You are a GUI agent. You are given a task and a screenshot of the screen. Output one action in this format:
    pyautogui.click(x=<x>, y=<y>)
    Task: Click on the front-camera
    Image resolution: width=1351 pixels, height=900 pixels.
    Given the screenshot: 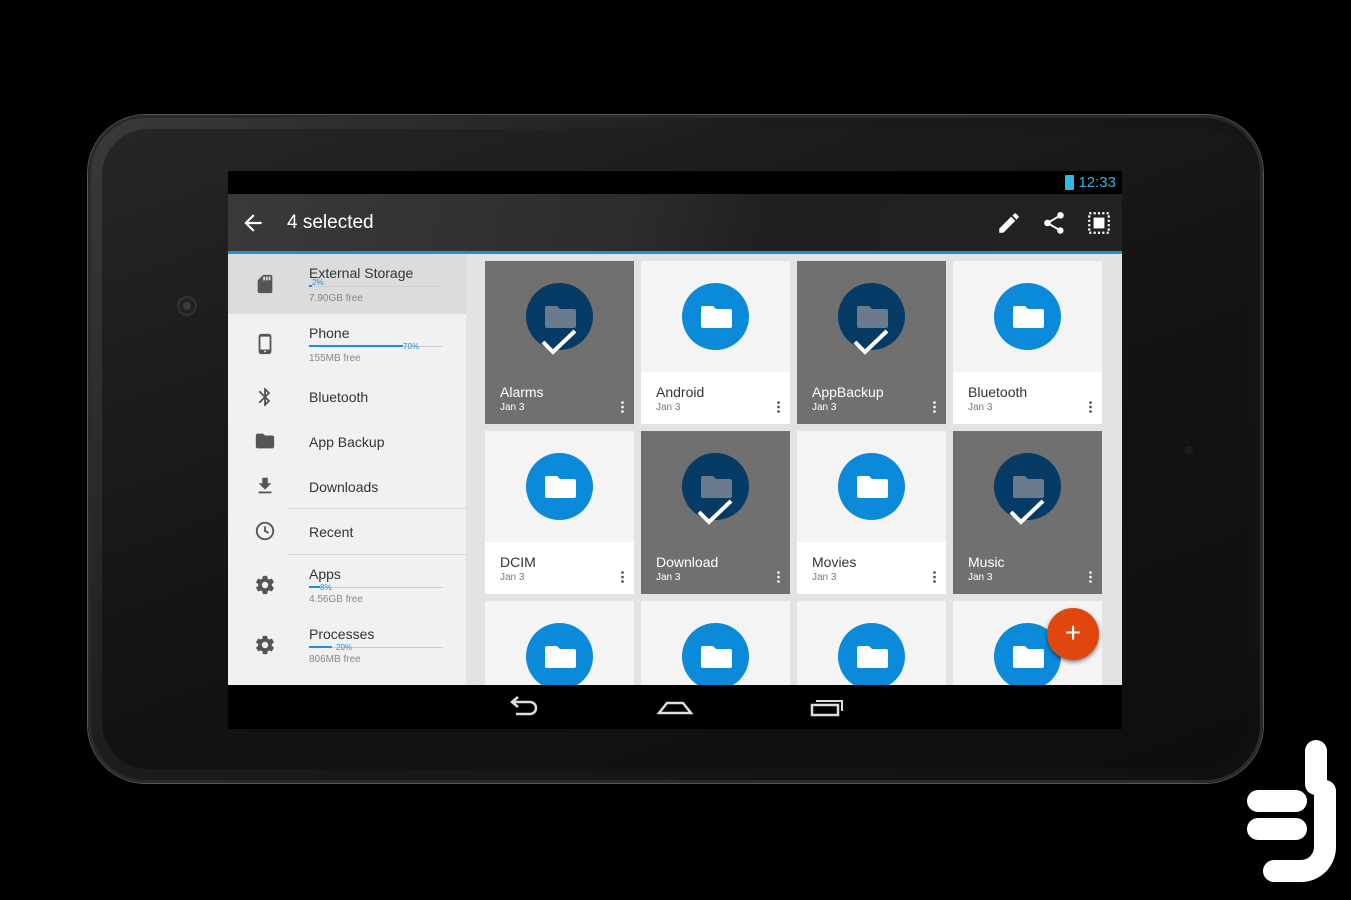 What is the action you would take?
    pyautogui.click(x=187, y=306)
    